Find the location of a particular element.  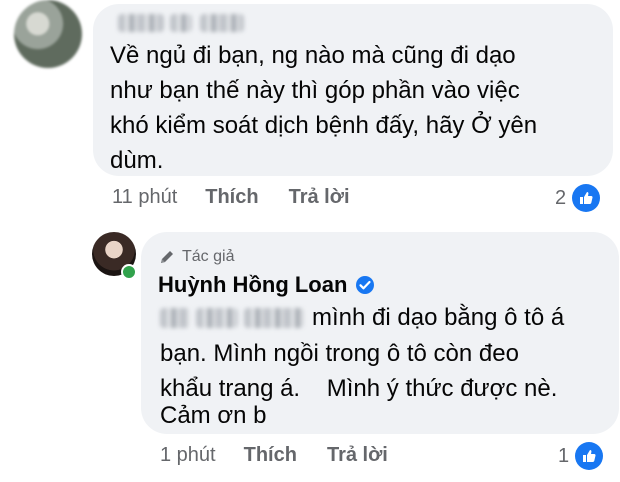

reply-text-line: Cảm ơn b is located at coordinates (213, 415).